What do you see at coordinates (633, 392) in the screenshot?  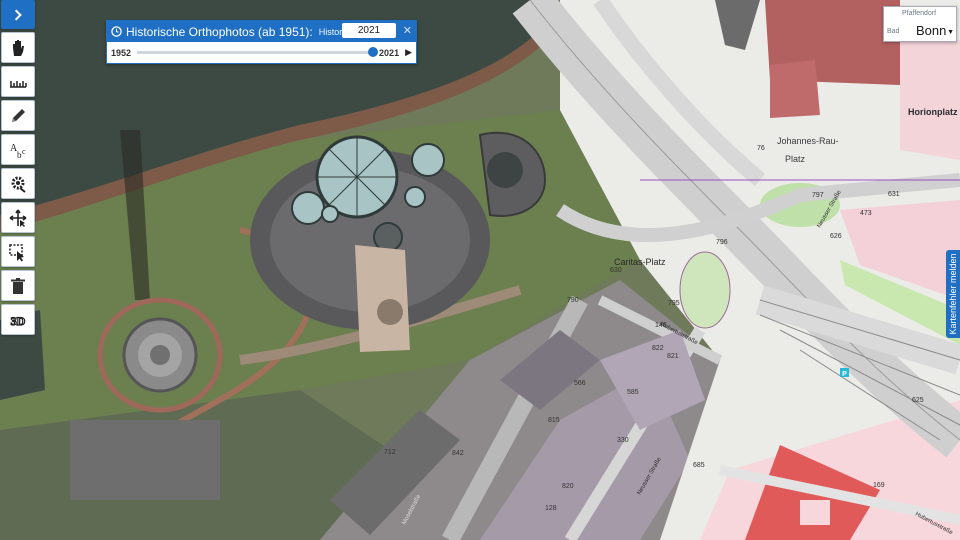 I see `house-number: 585` at bounding box center [633, 392].